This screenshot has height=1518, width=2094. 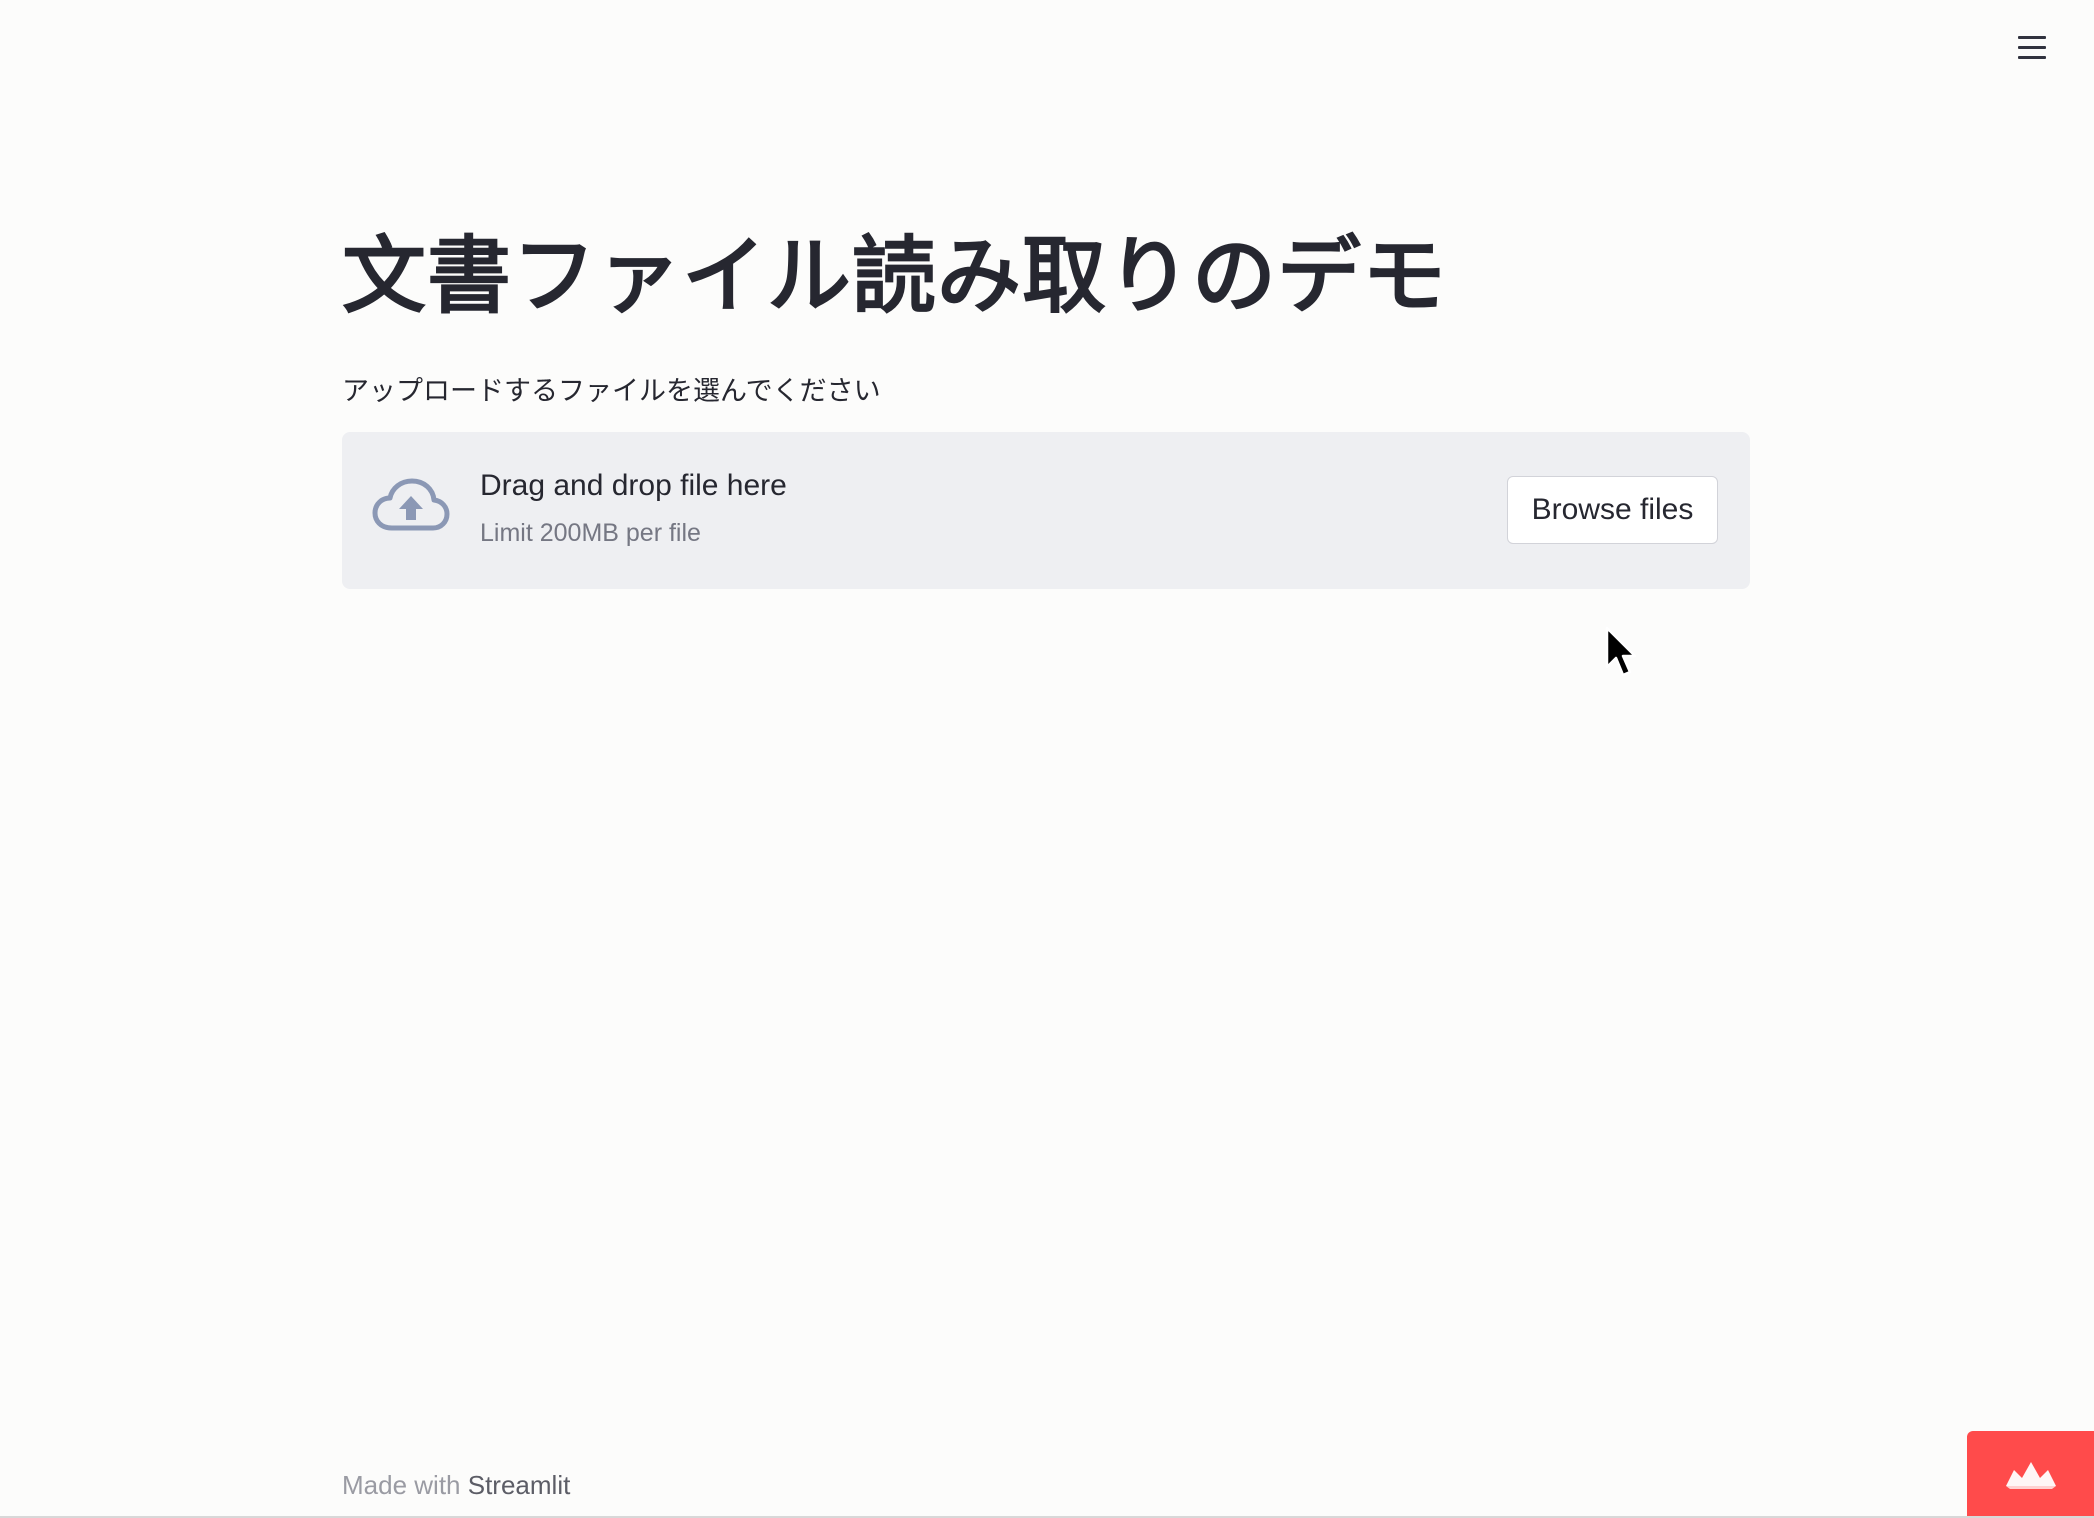 I want to click on browse-files-button: Browse files, so click(x=1612, y=510).